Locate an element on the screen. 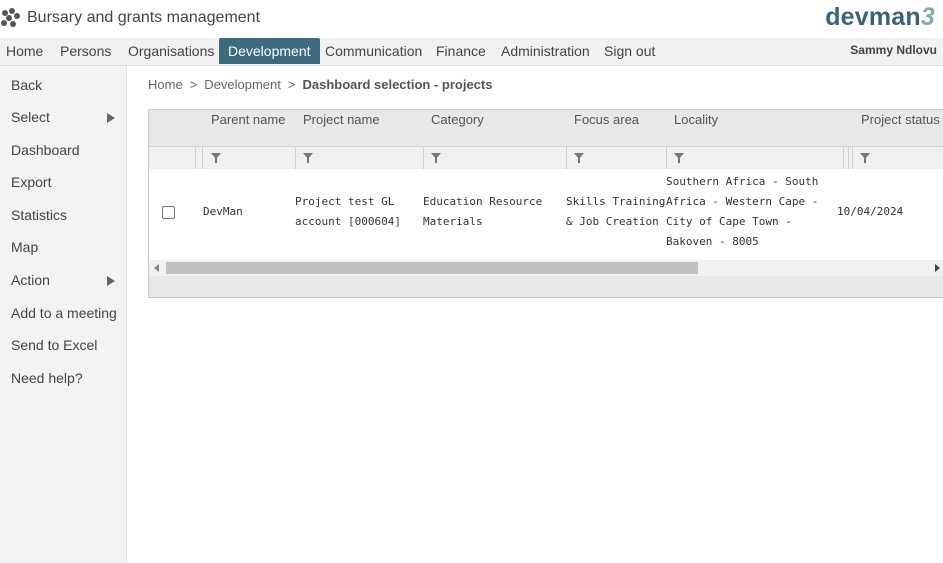 Image resolution: width=943 pixels, height=563 pixels. horizontal-scrollbar is located at coordinates (546, 268).